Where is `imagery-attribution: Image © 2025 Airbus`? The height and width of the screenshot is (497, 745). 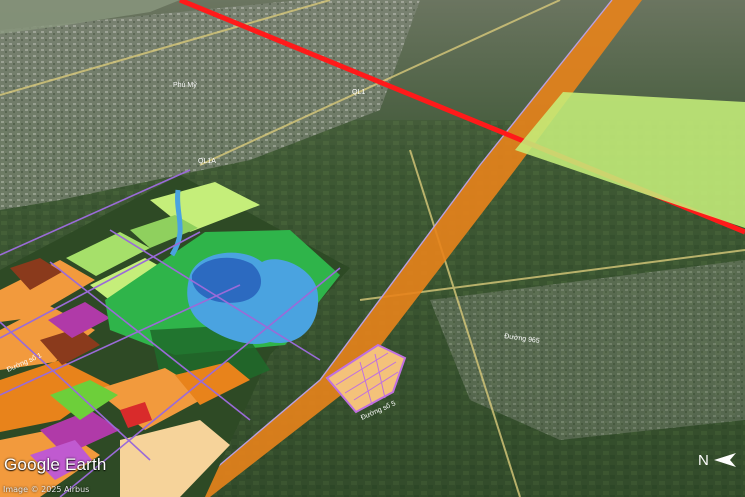 imagery-attribution: Image © 2025 Airbus is located at coordinates (46, 489).